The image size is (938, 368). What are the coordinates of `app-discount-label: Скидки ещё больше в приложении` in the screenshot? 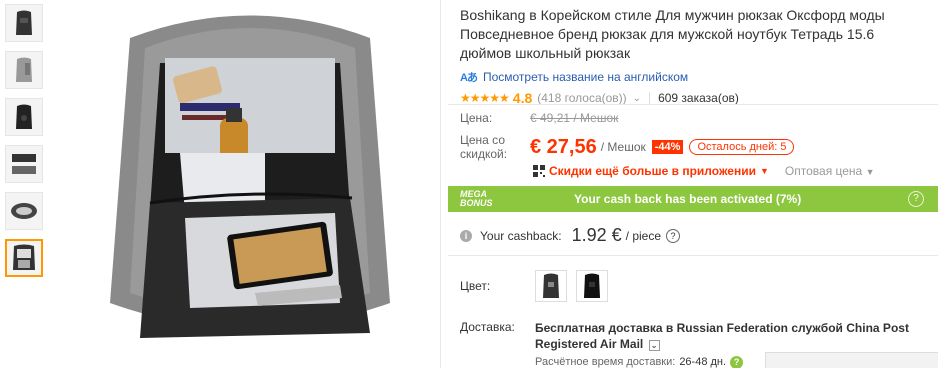 It's located at (652, 171).